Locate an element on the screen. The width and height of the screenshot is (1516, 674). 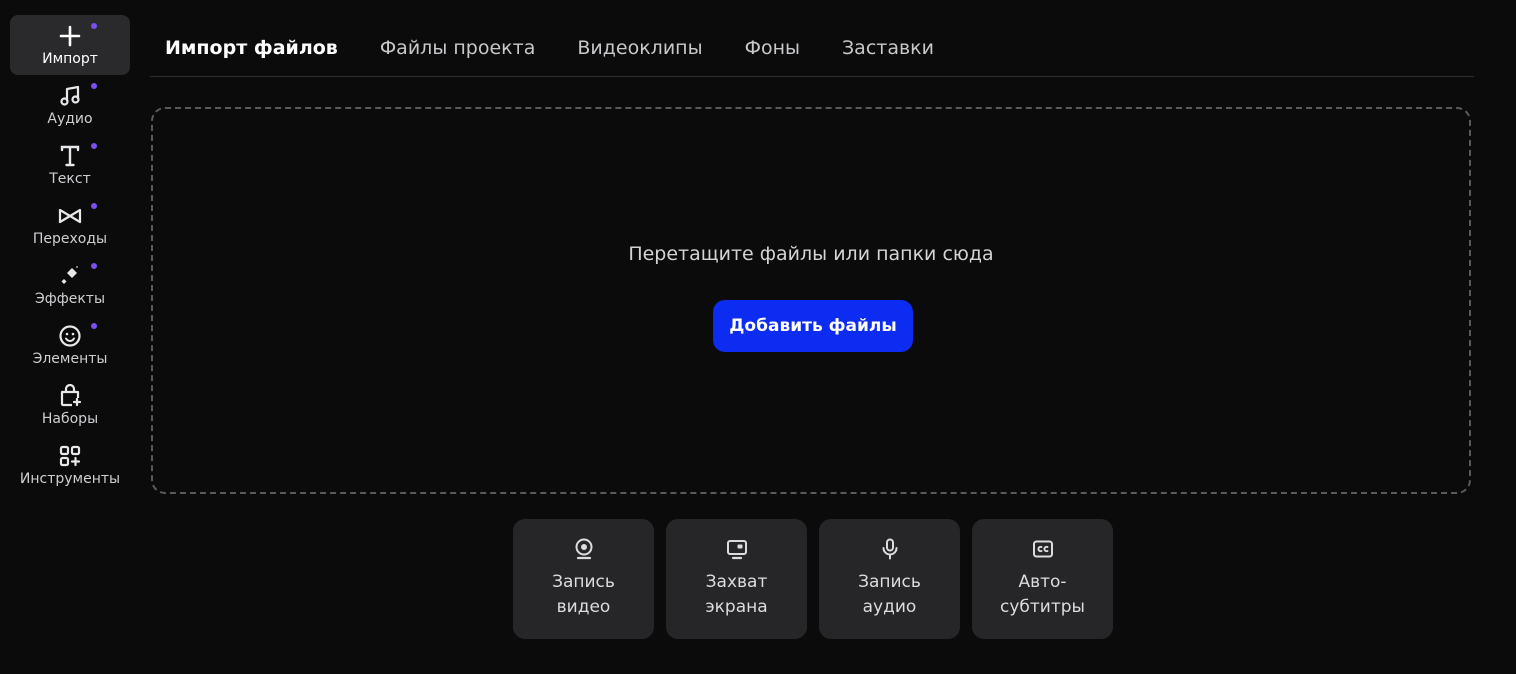
captions-icon is located at coordinates (1043, 549).